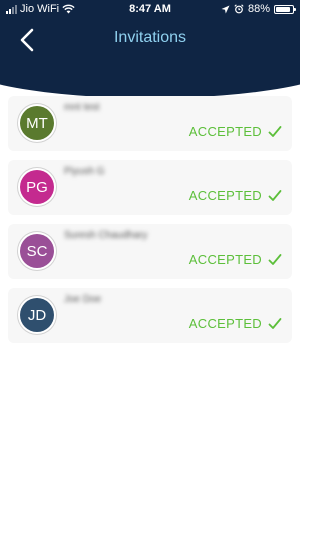 The image size is (320, 534). Describe the element at coordinates (37, 251) in the screenshot. I see `avatar: SC` at that location.